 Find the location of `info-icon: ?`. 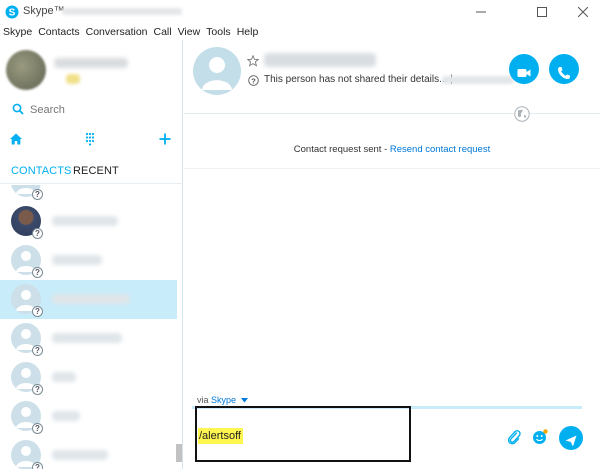

info-icon: ? is located at coordinates (253, 80).